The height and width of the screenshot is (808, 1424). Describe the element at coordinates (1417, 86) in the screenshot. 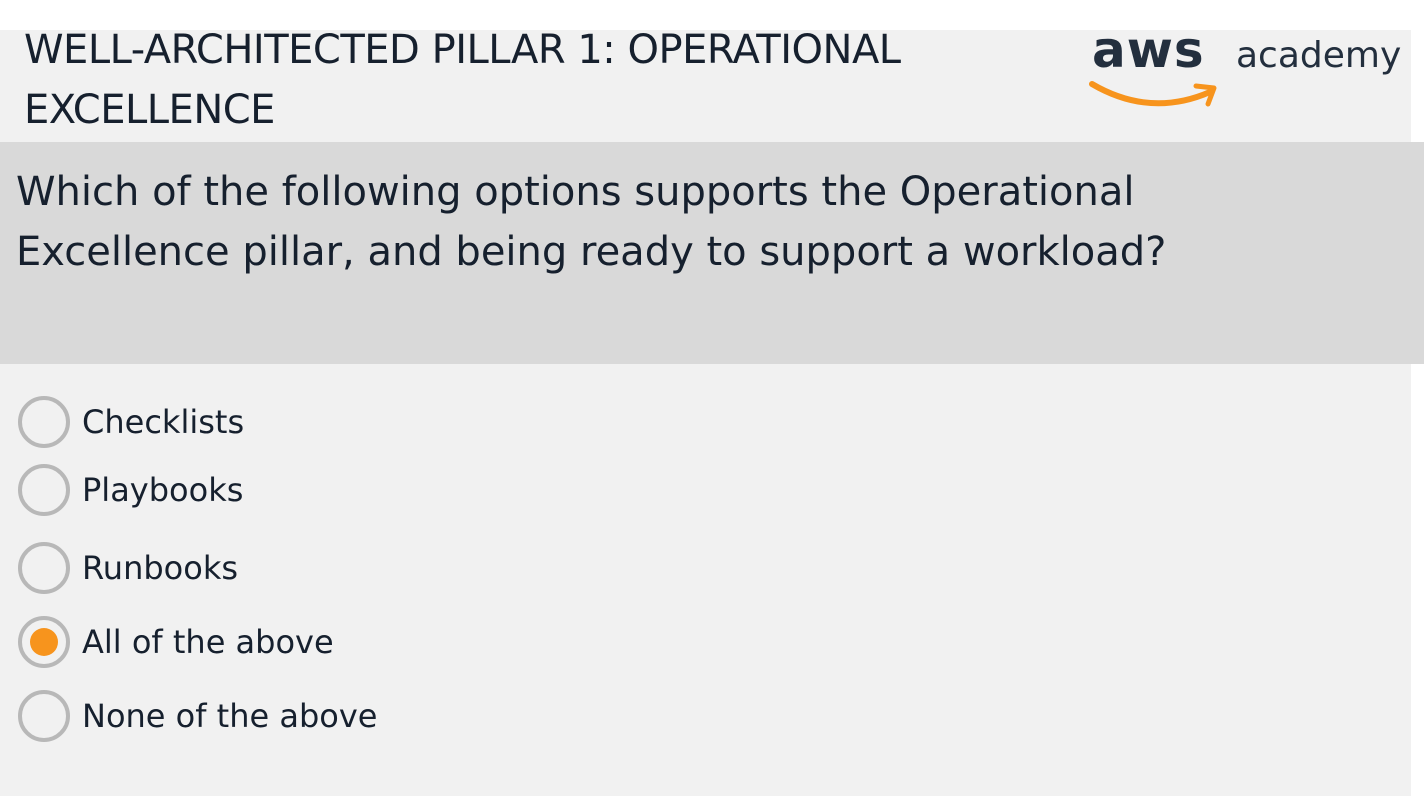

I see `right-margin` at that location.